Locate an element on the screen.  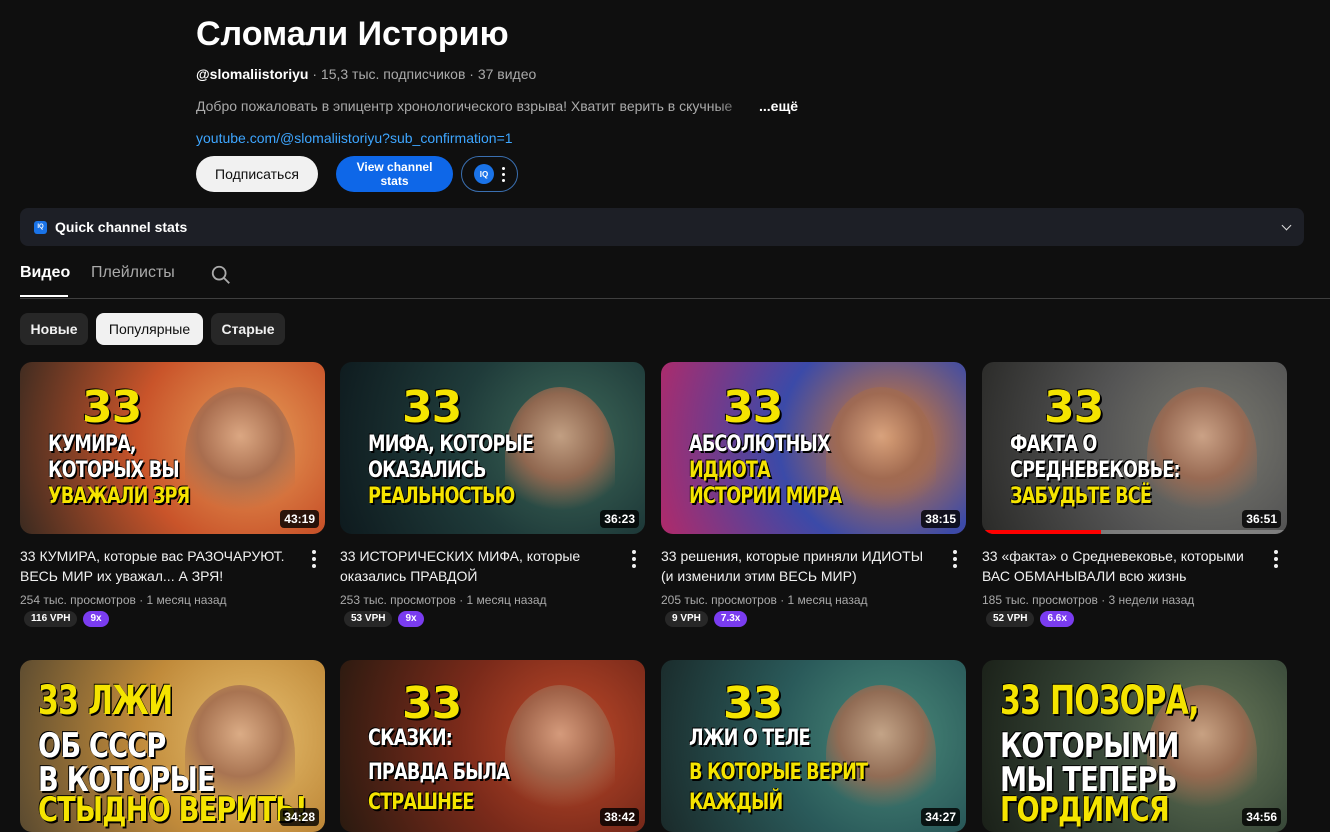
video-duration: 38:15 is located at coordinates (940, 519).